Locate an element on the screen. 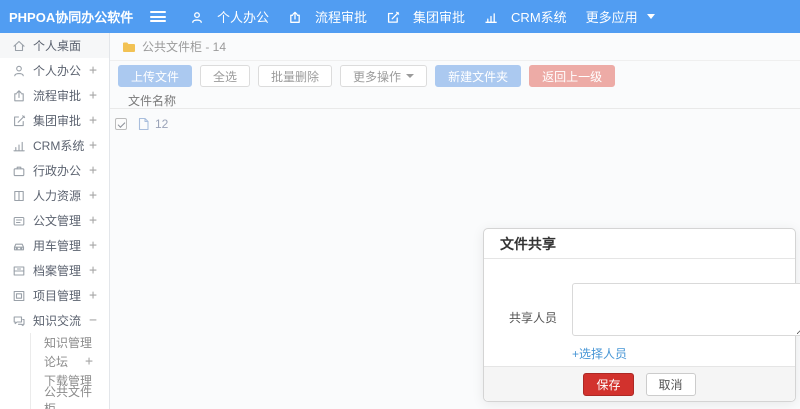 This screenshot has width=800, height=409. sidebar-item-vehicles: 用车管理 + is located at coordinates (54, 245).